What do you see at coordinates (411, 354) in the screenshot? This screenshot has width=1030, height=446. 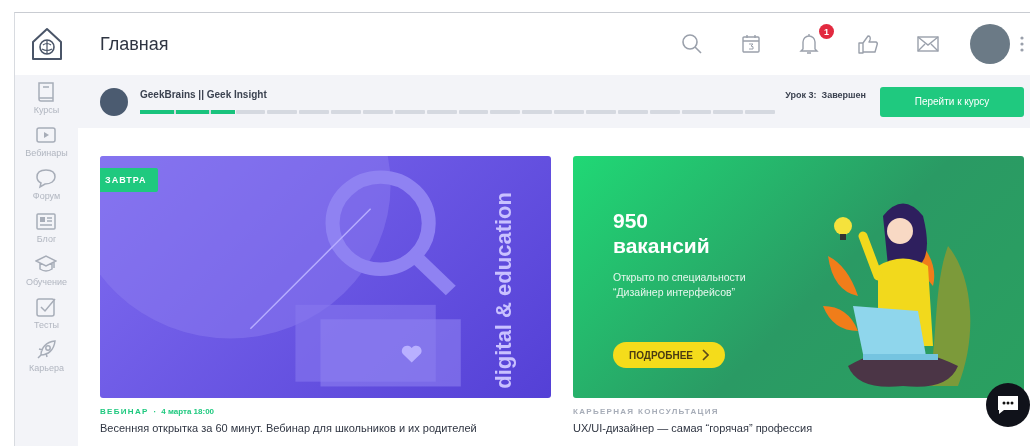 I see `heart-icon` at bounding box center [411, 354].